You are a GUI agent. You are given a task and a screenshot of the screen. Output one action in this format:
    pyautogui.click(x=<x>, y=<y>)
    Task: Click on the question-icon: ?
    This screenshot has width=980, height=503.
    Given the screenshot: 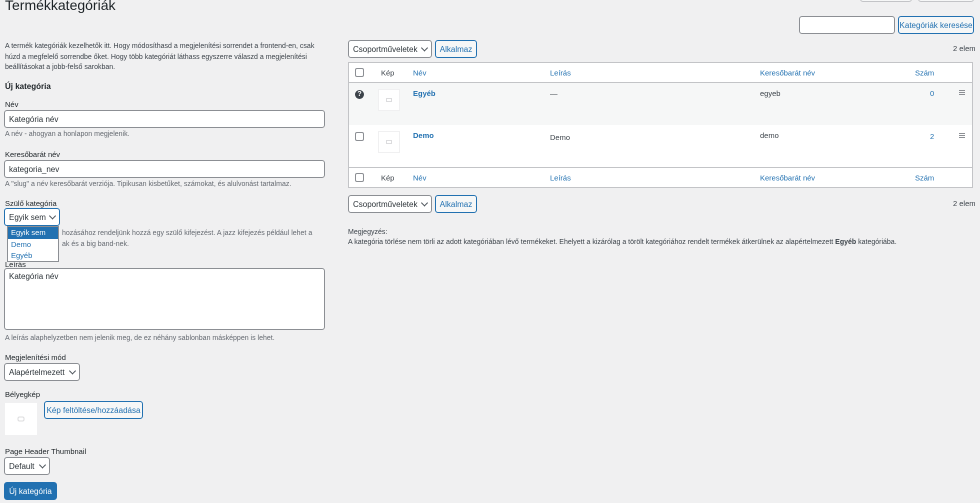 What is the action you would take?
    pyautogui.click(x=359, y=94)
    